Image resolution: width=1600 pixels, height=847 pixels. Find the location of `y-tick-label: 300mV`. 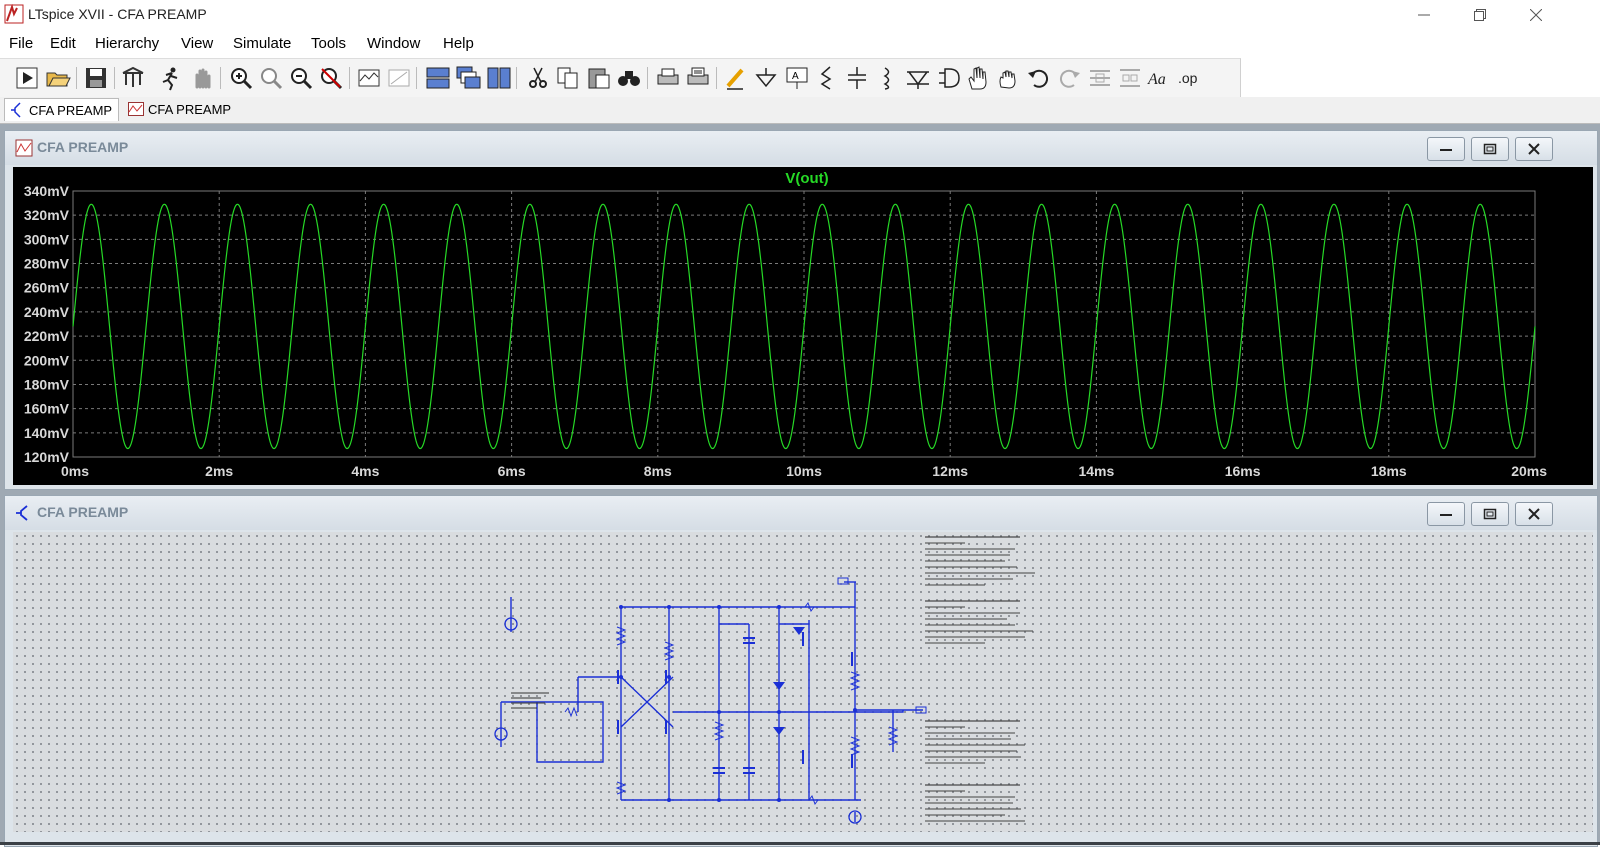

y-tick-label: 300mV is located at coordinates (47, 239).